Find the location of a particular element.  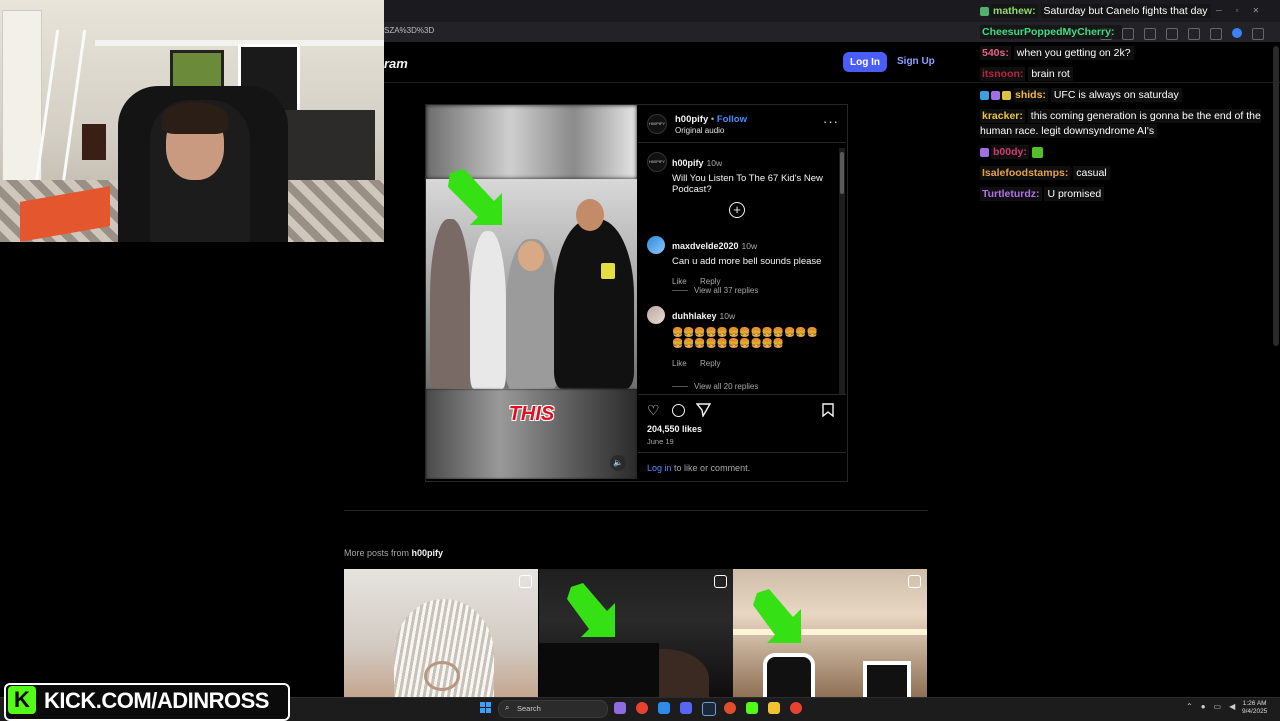

thumbnail-number-sign is located at coordinates (887, 679).